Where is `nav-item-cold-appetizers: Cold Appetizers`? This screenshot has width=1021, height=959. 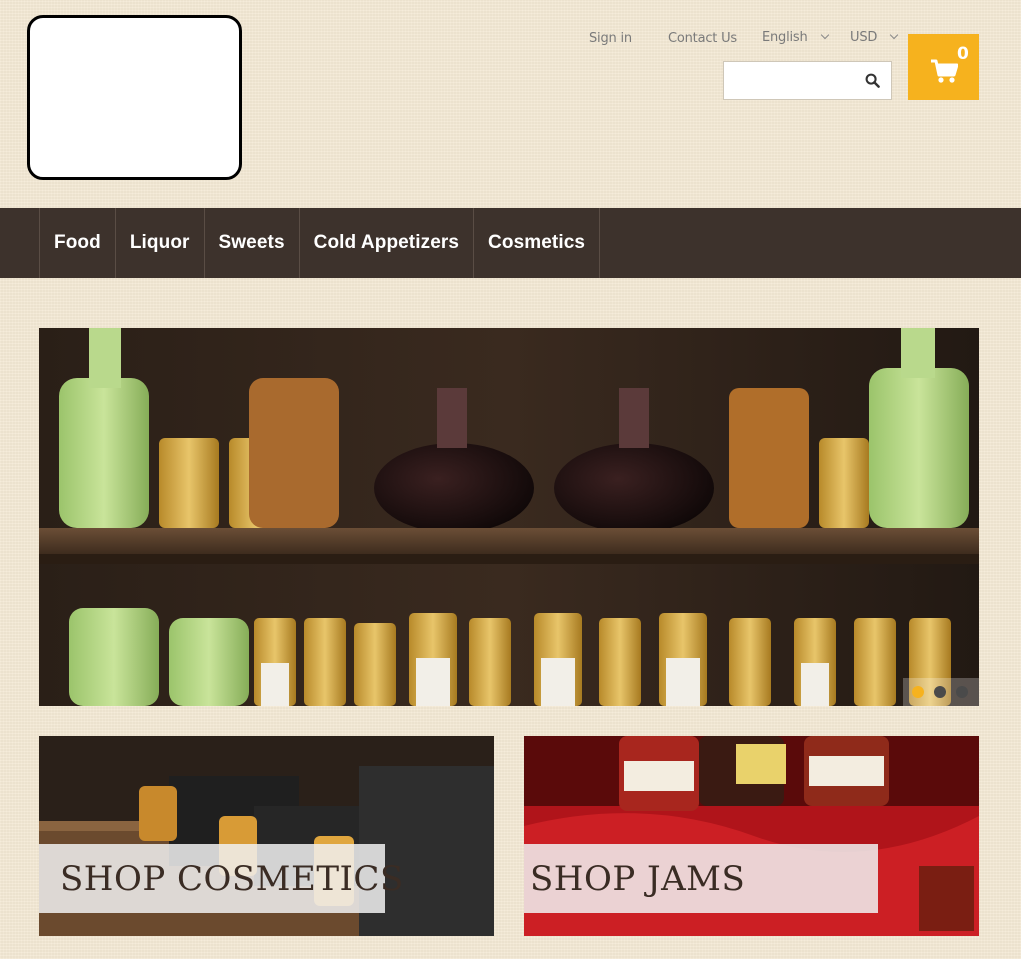 nav-item-cold-appetizers: Cold Appetizers is located at coordinates (387, 243).